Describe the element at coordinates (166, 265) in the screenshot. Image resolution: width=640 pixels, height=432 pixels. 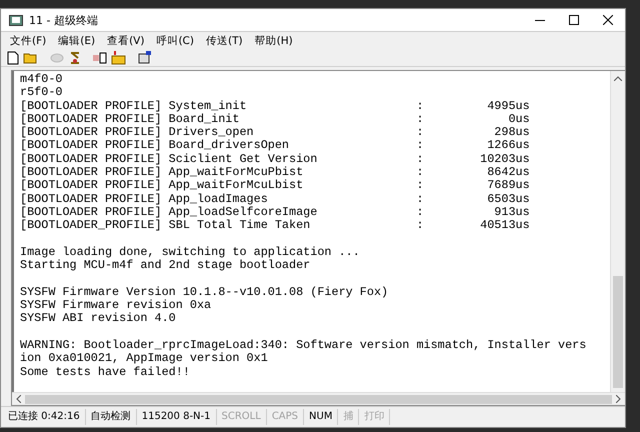
I see `terminal-line: Starting MCU-m4f and 2nd stage bootloader` at that location.